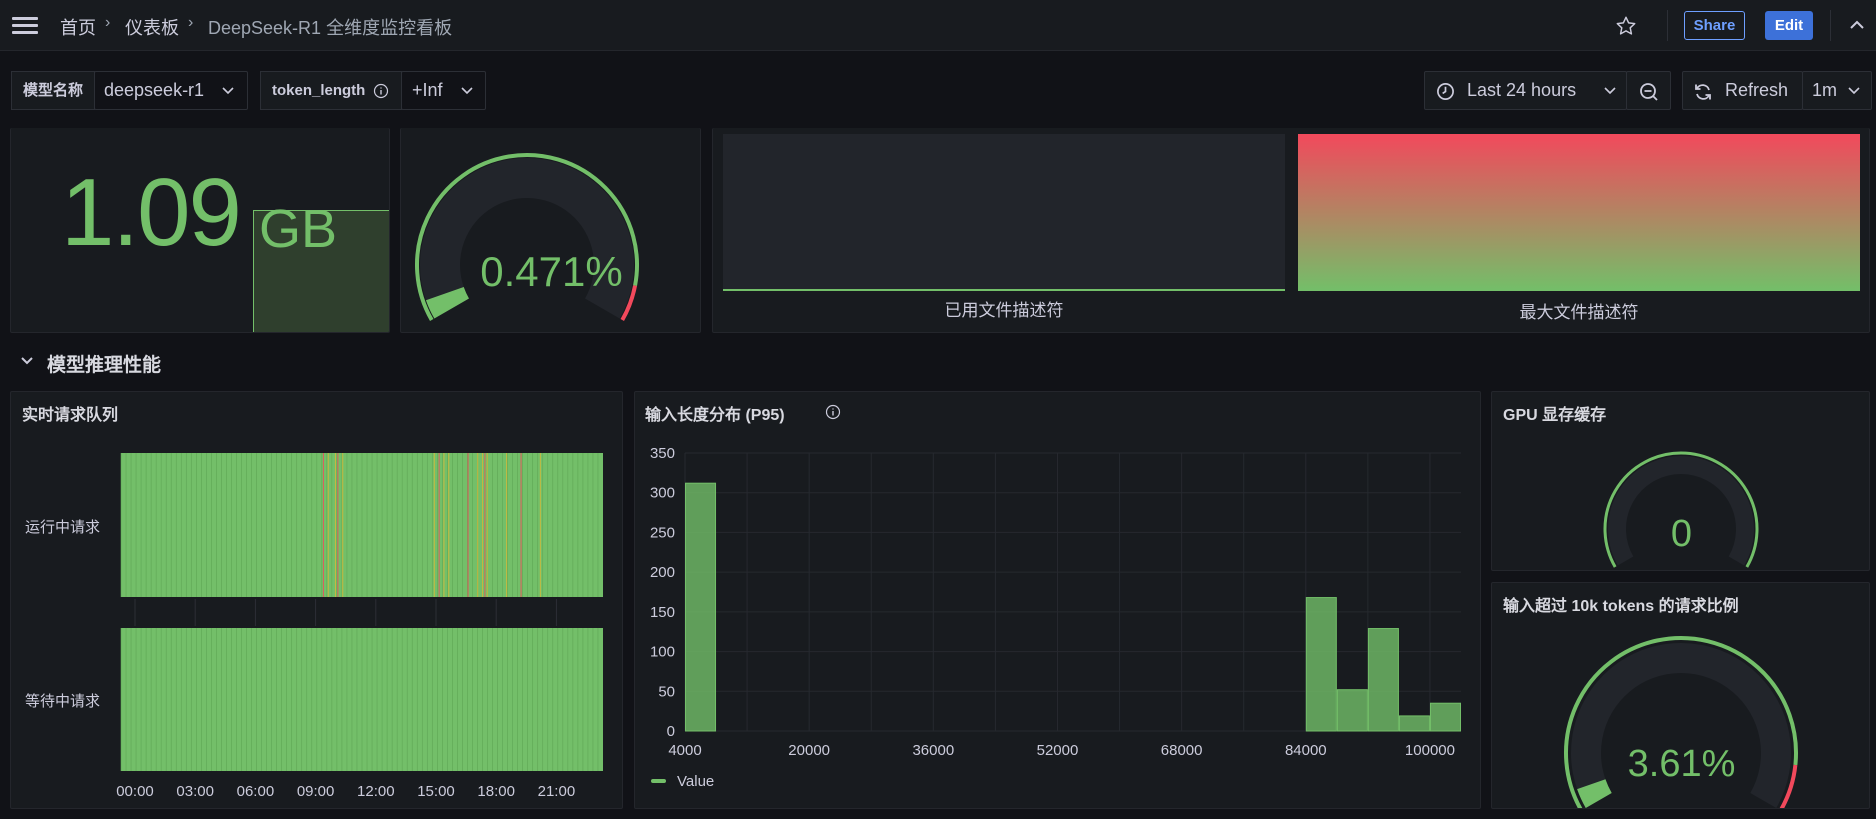 This screenshot has height=819, width=1876. What do you see at coordinates (1857, 25) in the screenshot?
I see `chevron-up-icon` at bounding box center [1857, 25].